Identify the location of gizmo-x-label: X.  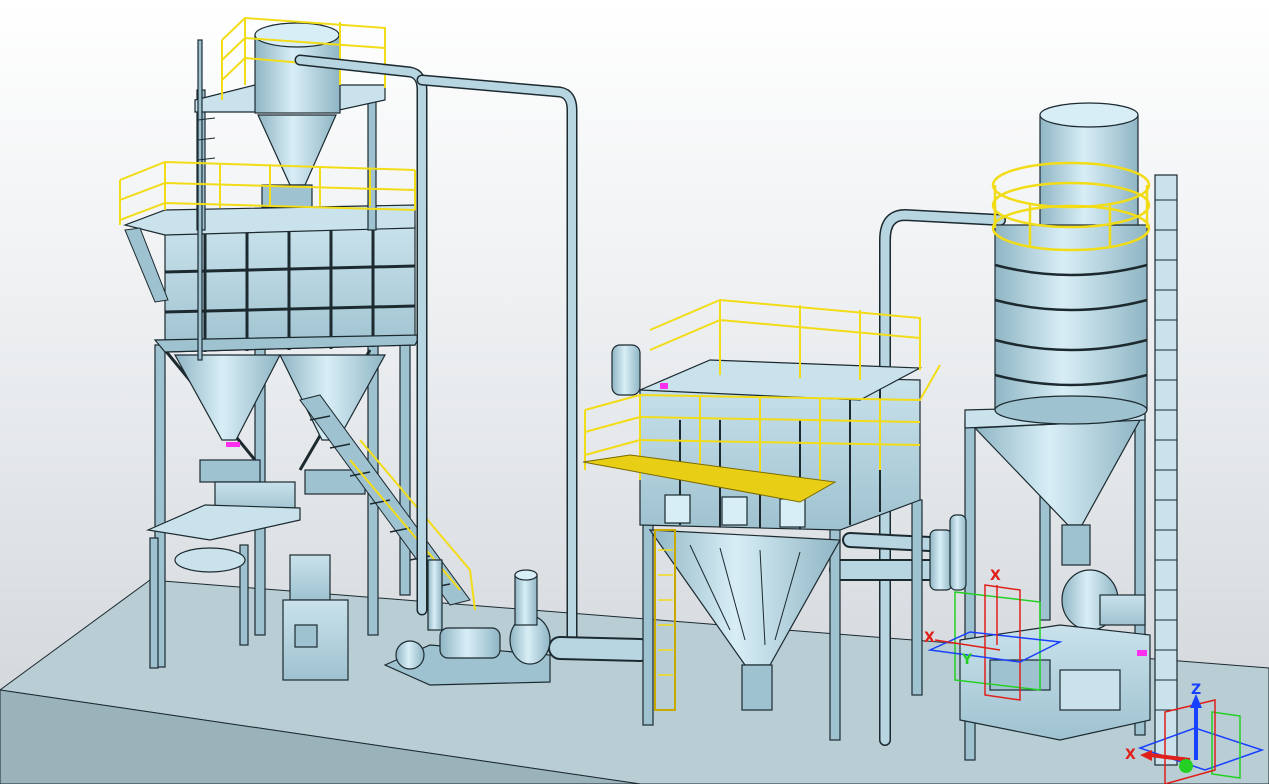
(995, 576).